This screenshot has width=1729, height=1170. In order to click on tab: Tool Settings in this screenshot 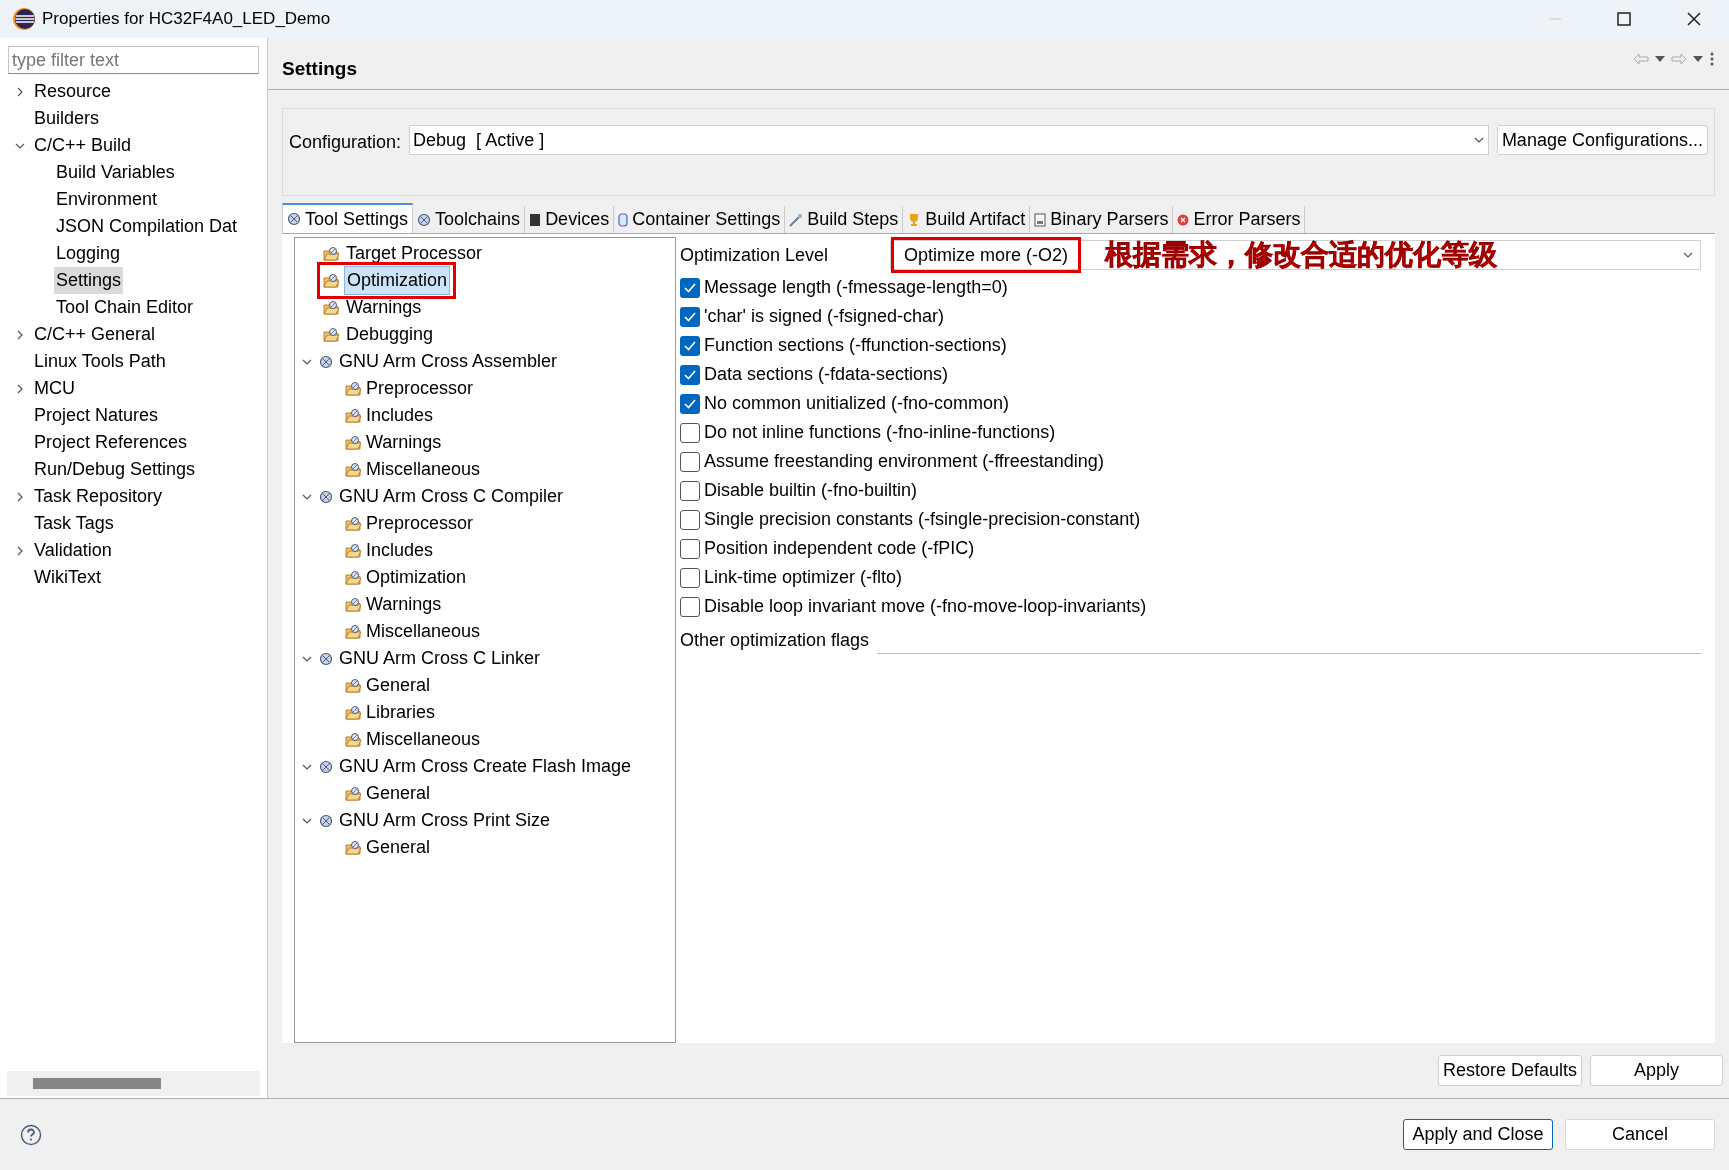, I will do `click(348, 218)`.